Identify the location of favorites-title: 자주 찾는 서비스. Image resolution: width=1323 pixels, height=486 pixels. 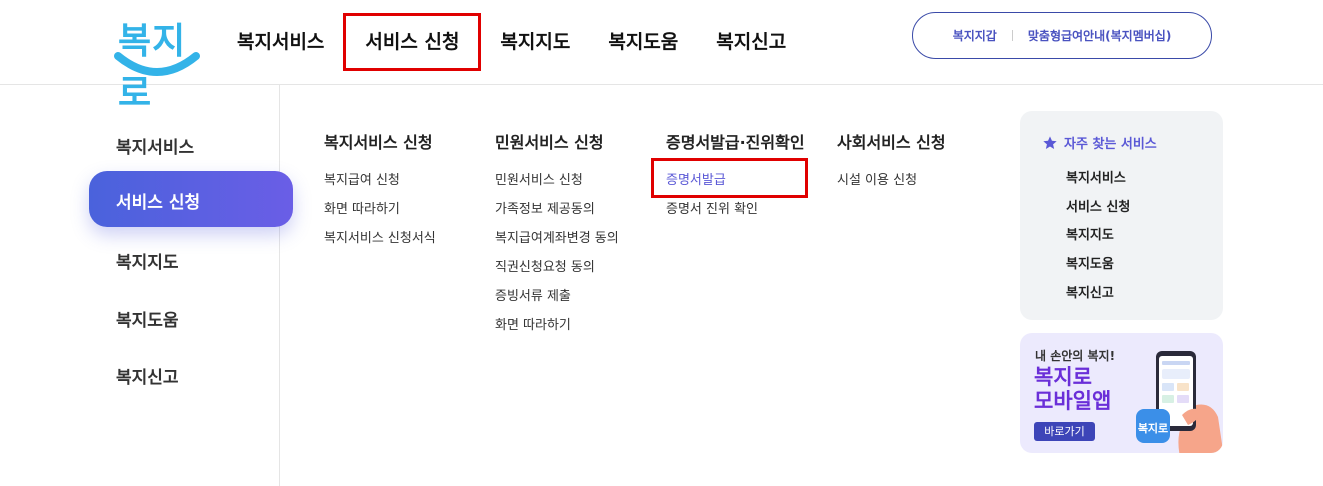
(1110, 144).